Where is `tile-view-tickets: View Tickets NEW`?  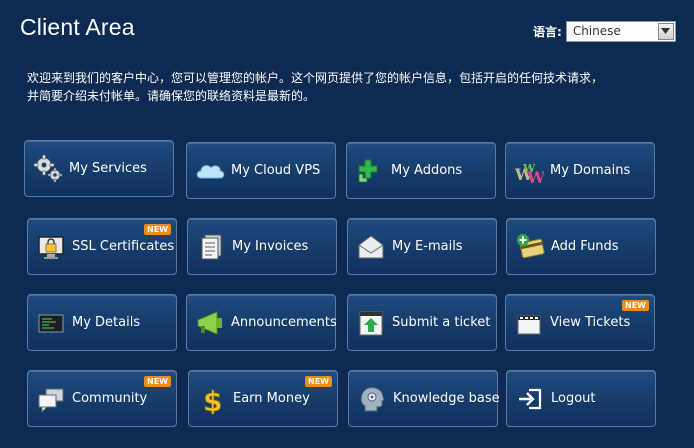 tile-view-tickets: View Tickets NEW is located at coordinates (580, 322).